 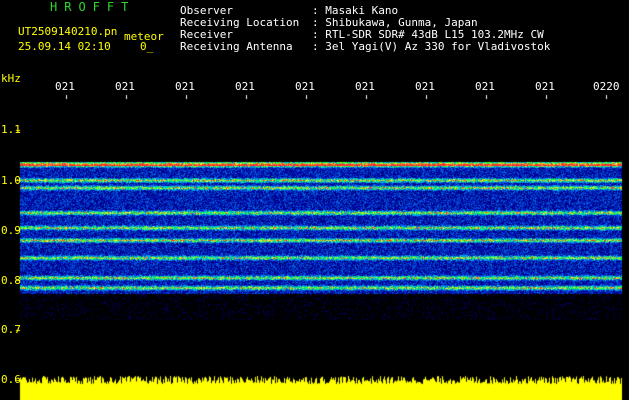 I want to click on field-label-antenna: Receiving Antenna, so click(x=236, y=46).